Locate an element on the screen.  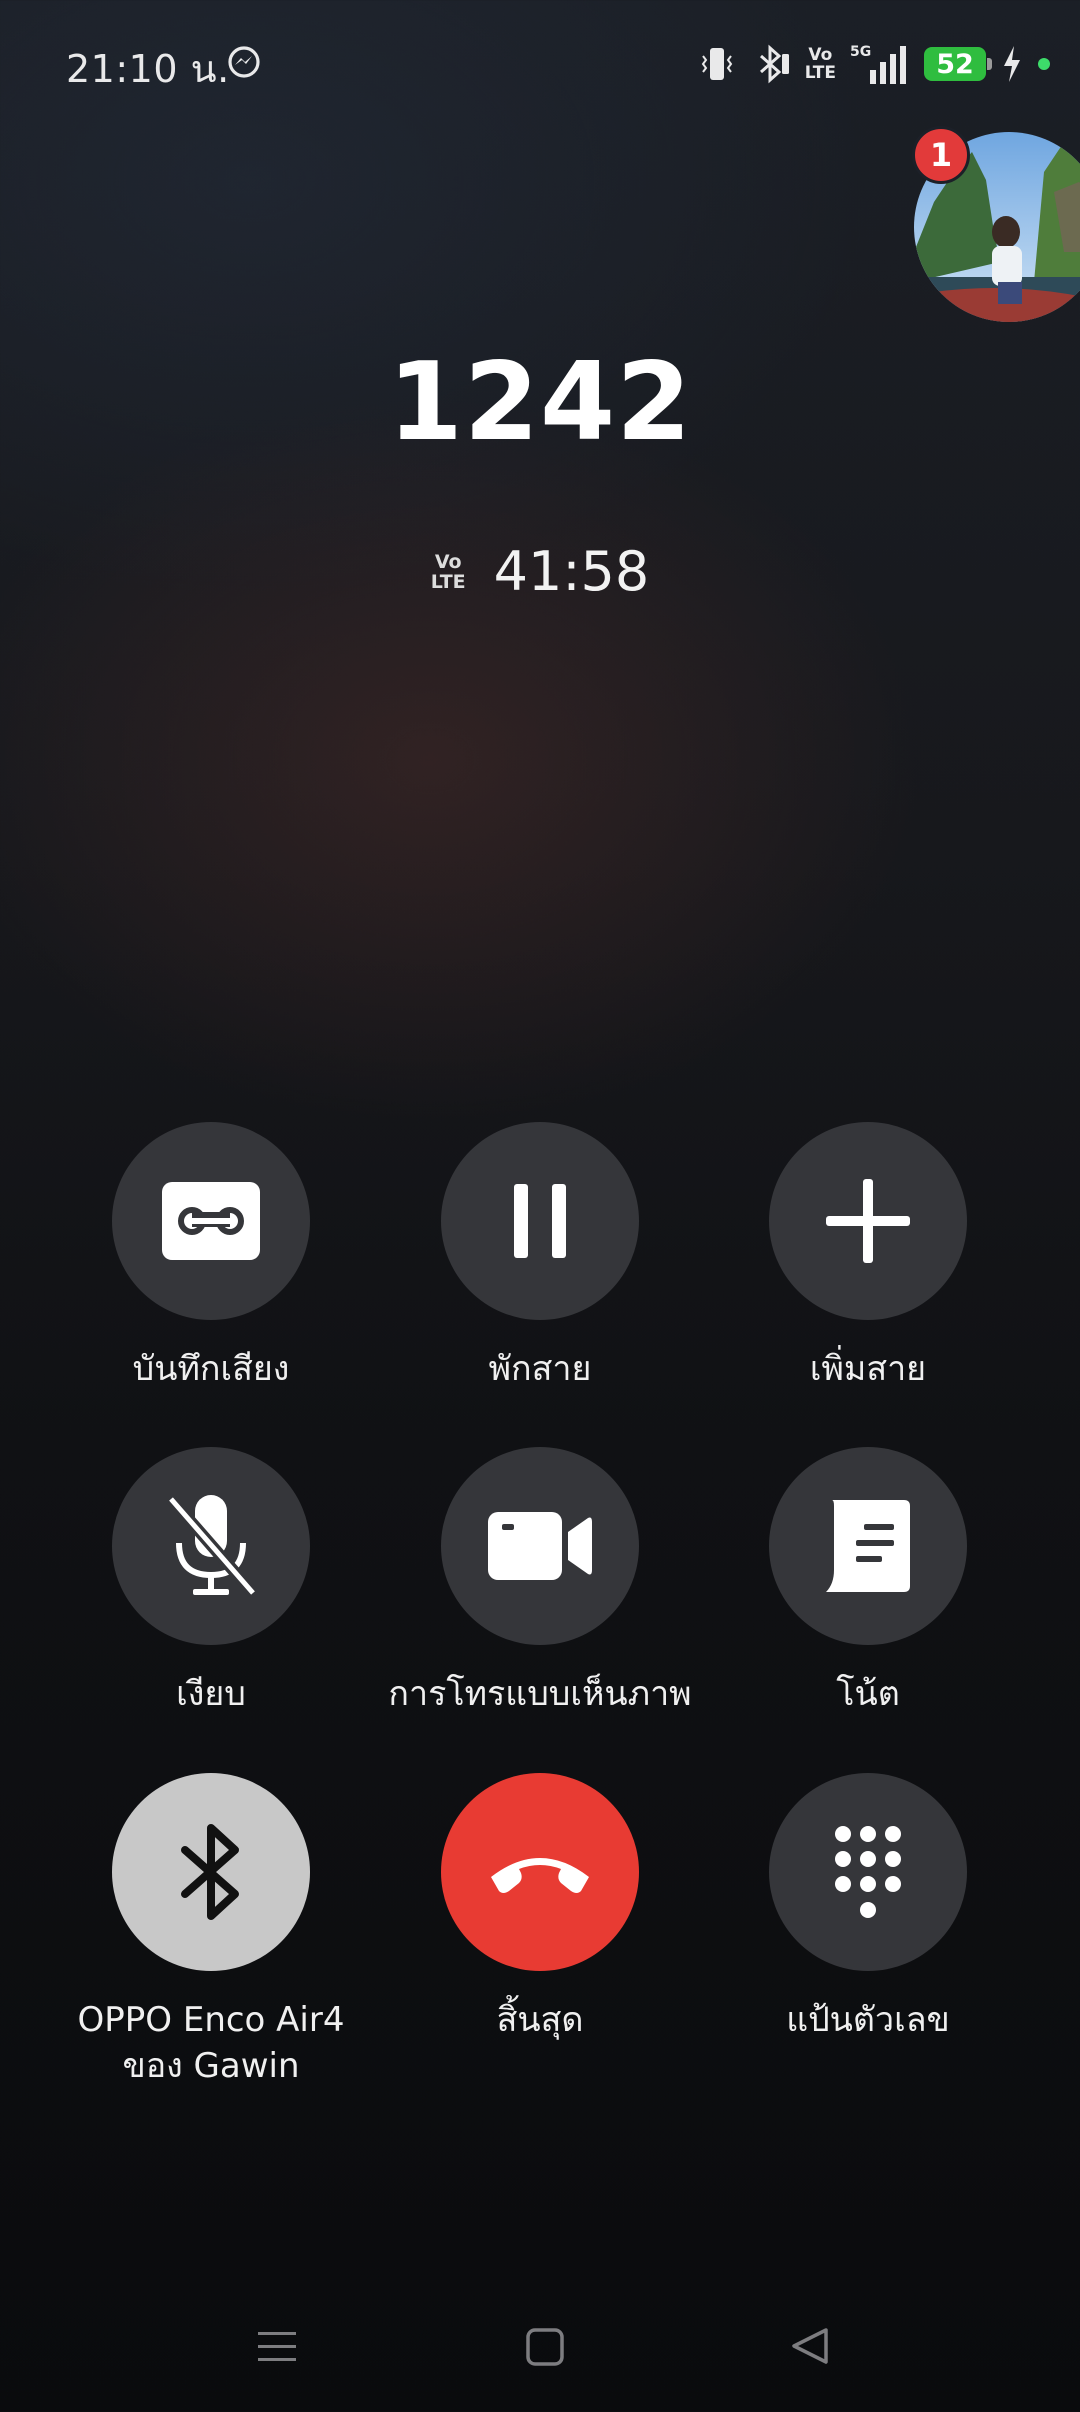
keypad-button: แป้นตัวเลข is located at coordinates (868, 1908).